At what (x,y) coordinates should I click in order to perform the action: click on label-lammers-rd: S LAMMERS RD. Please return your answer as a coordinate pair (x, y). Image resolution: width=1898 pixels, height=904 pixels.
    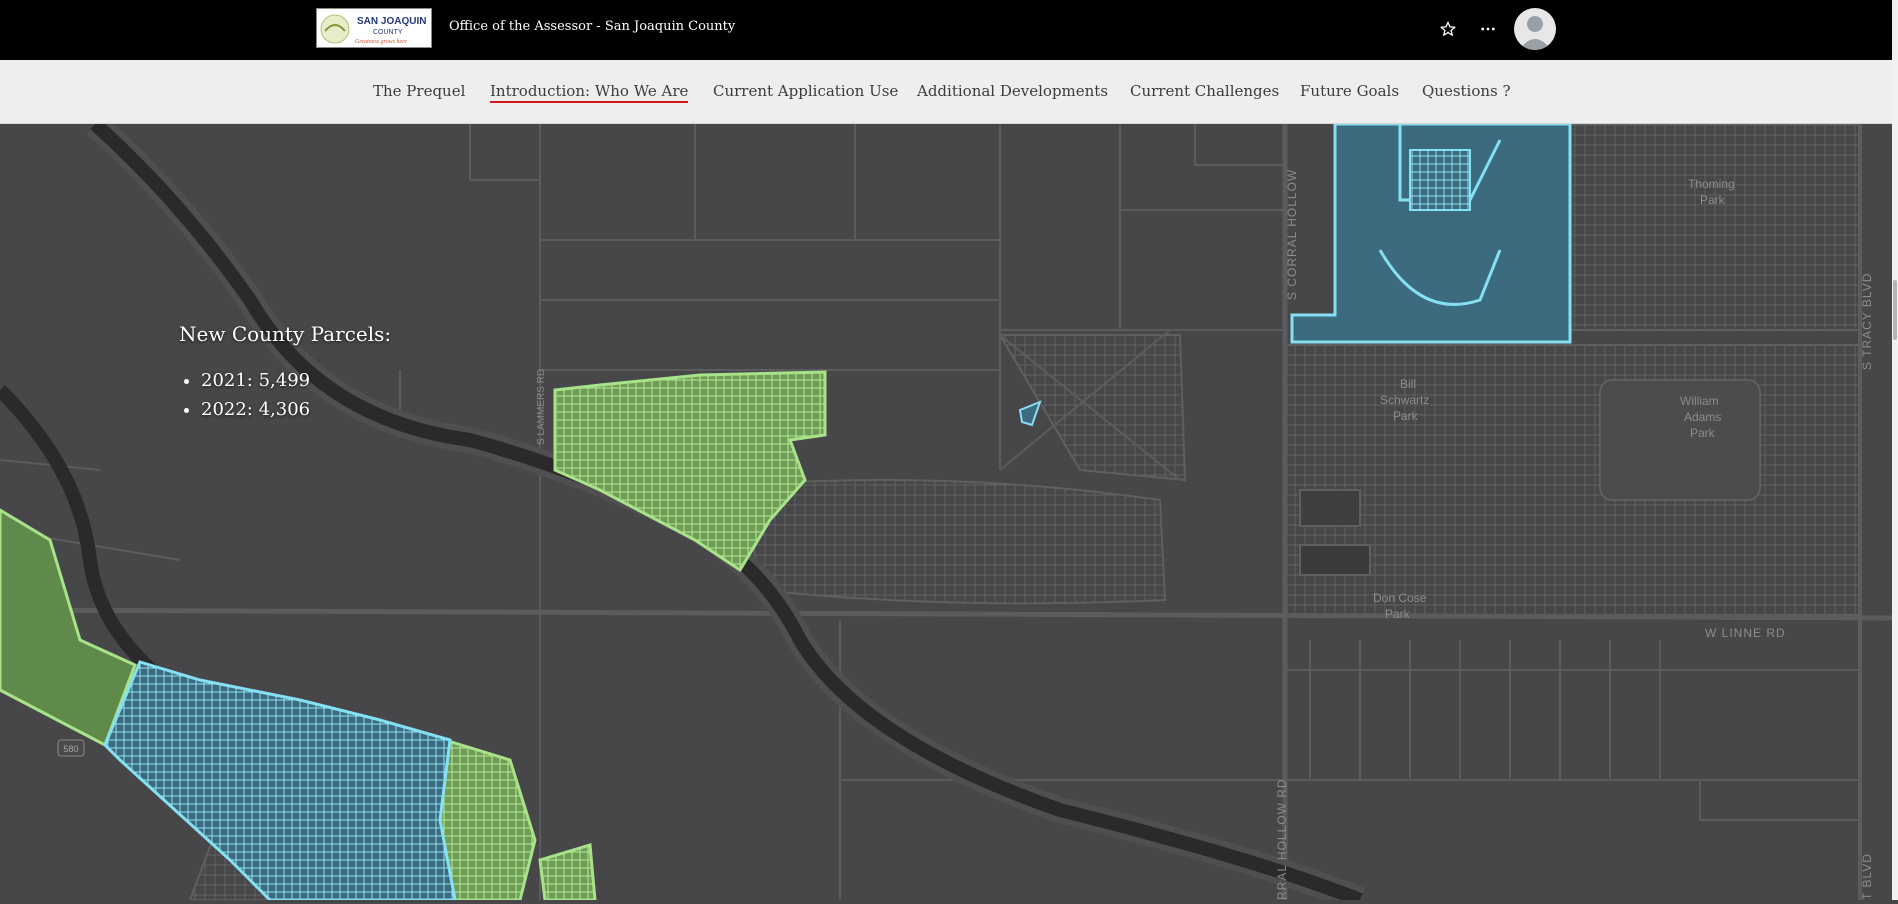
    Looking at the image, I should click on (541, 407).